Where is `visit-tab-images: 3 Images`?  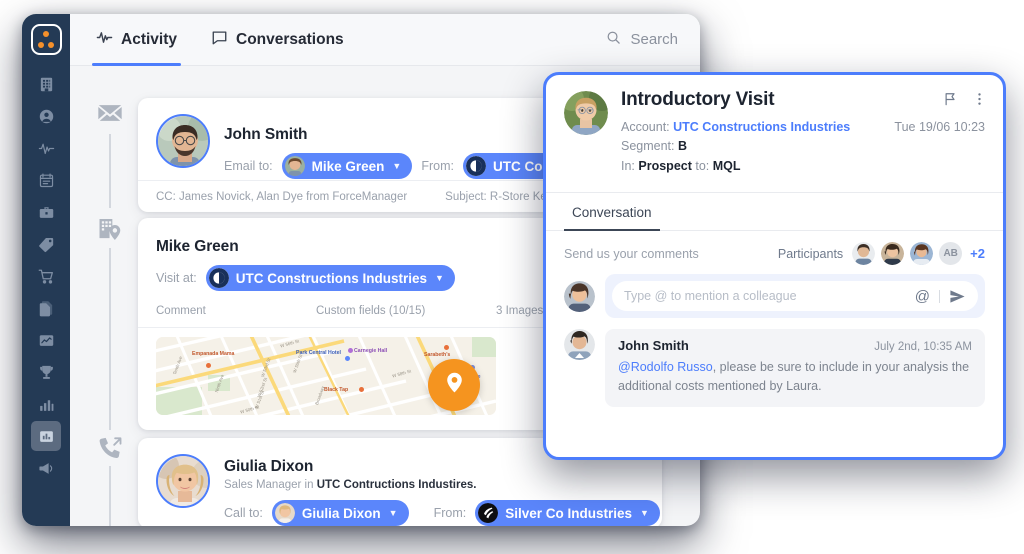
visit-tab-images: 3 Images is located at coordinates (519, 311).